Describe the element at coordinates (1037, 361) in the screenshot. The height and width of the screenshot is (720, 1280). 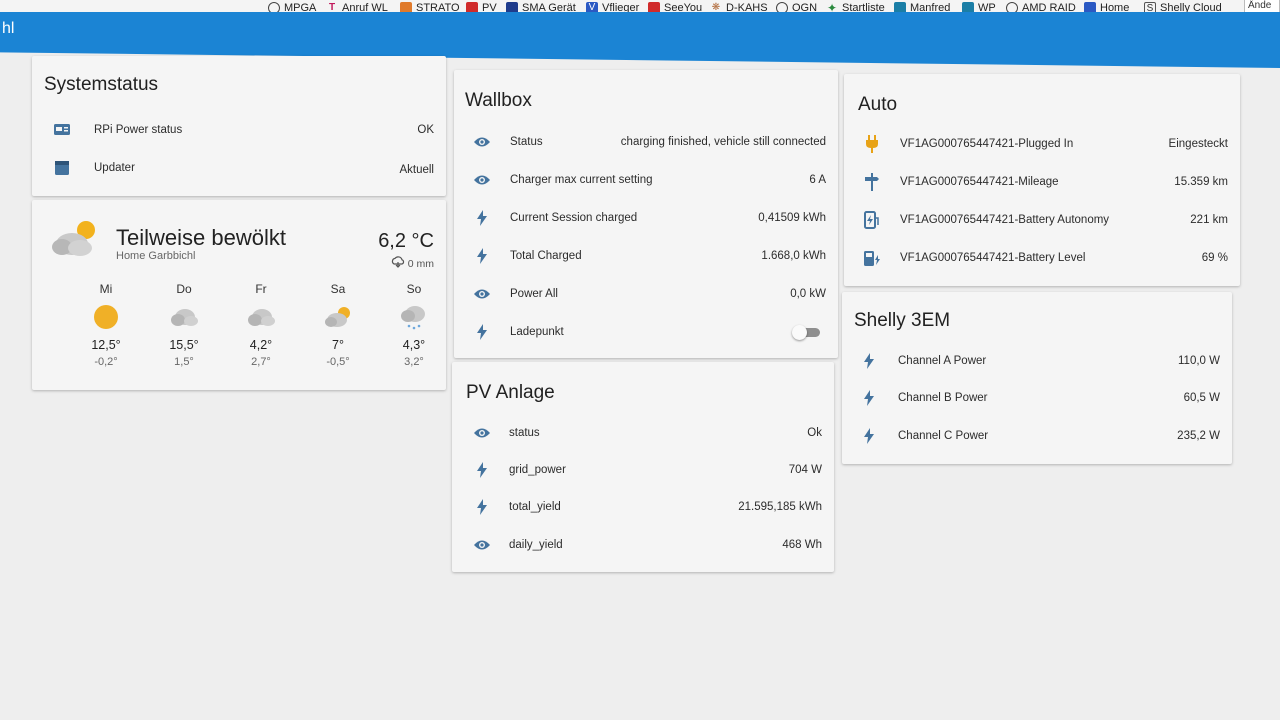
I see `entity-row-channel-a: Channel A Power 110,0 W` at that location.